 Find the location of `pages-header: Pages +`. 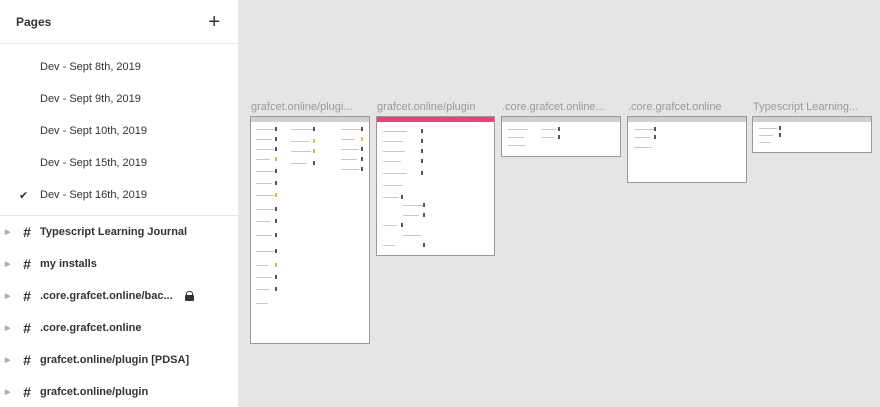

pages-header: Pages + is located at coordinates (119, 22).